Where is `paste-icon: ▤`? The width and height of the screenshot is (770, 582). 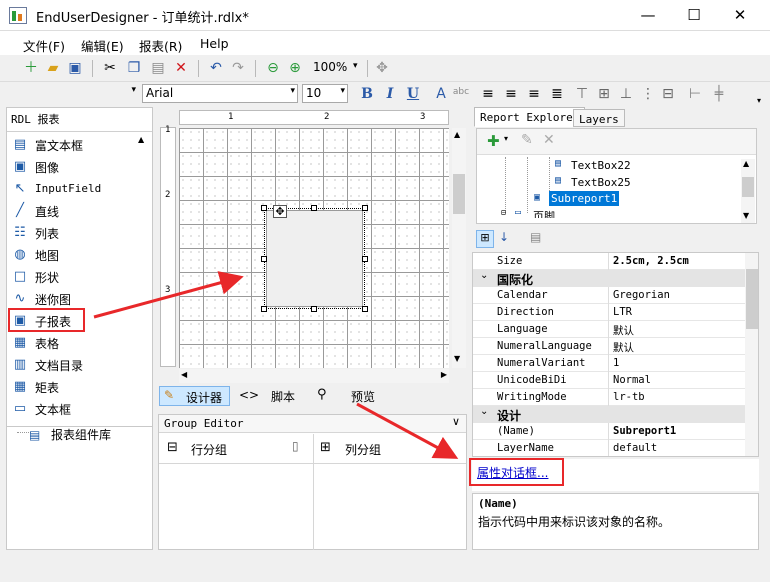 paste-icon: ▤ is located at coordinates (158, 68).